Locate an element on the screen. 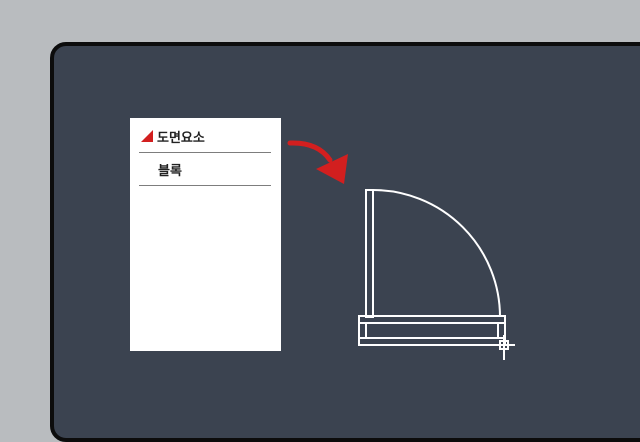  active-marker-icon is located at coordinates (147, 136).